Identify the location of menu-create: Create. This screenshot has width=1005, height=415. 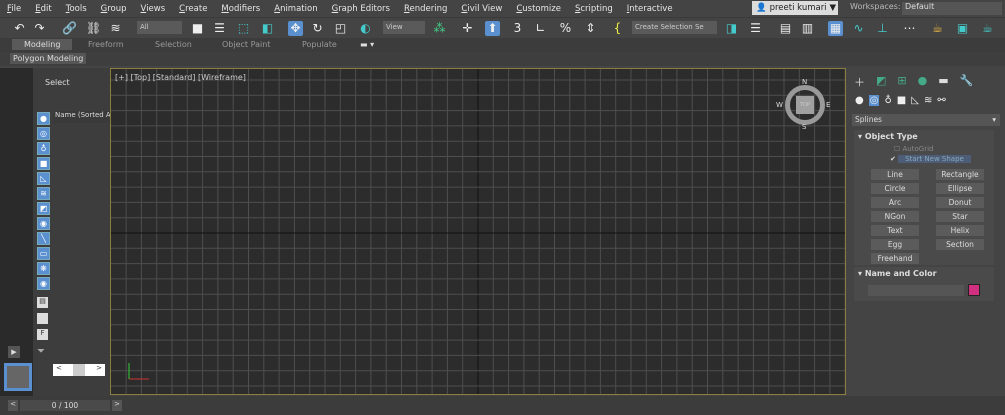
(193, 9).